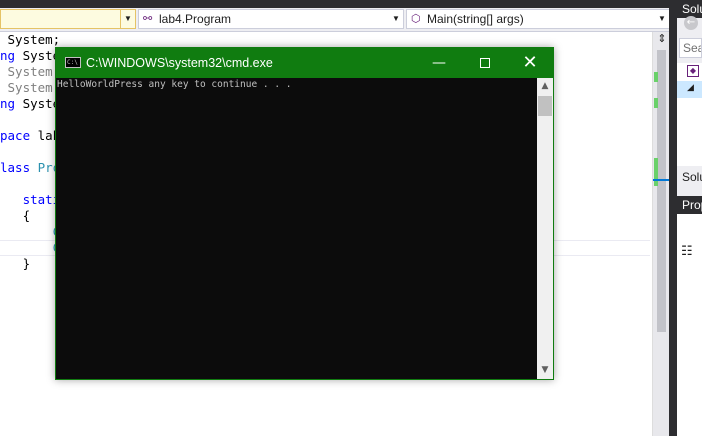 This screenshot has height=436, width=702. I want to click on close-button: ✕, so click(530, 63).